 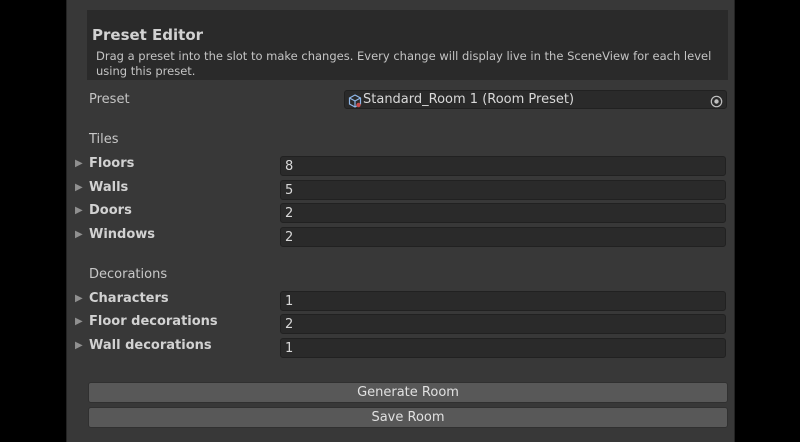 What do you see at coordinates (128, 274) in the screenshot?
I see `decorations-header: Decorations` at bounding box center [128, 274].